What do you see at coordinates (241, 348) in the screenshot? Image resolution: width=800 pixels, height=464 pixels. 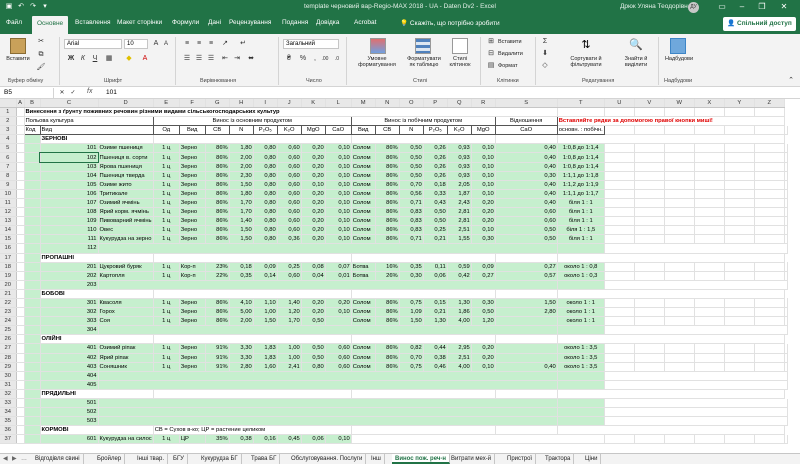 I see `grid-cell: 3,30` at bounding box center [241, 348].